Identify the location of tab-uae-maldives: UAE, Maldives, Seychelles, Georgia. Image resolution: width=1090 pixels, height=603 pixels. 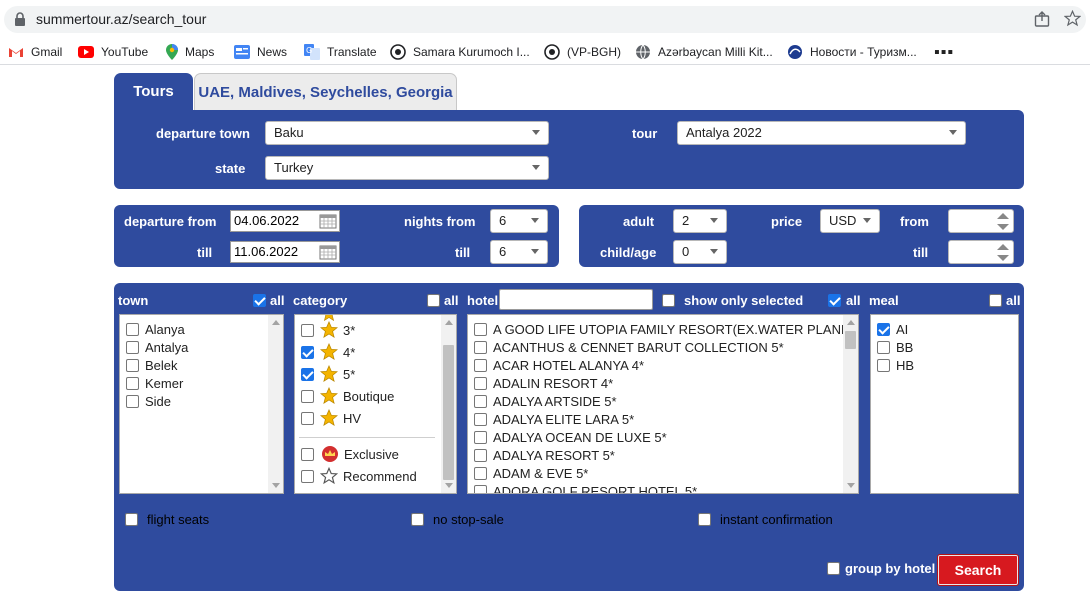
(325, 91).